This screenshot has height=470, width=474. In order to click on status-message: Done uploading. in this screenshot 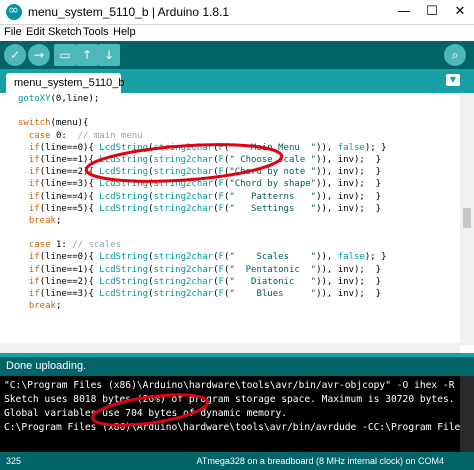, I will do `click(237, 366)`.